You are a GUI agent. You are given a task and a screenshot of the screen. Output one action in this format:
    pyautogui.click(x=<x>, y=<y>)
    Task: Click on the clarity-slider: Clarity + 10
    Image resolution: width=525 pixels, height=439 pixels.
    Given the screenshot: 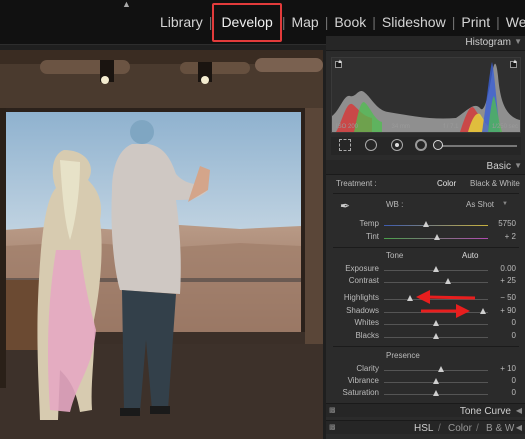 What is the action you would take?
    pyautogui.click(x=425, y=370)
    